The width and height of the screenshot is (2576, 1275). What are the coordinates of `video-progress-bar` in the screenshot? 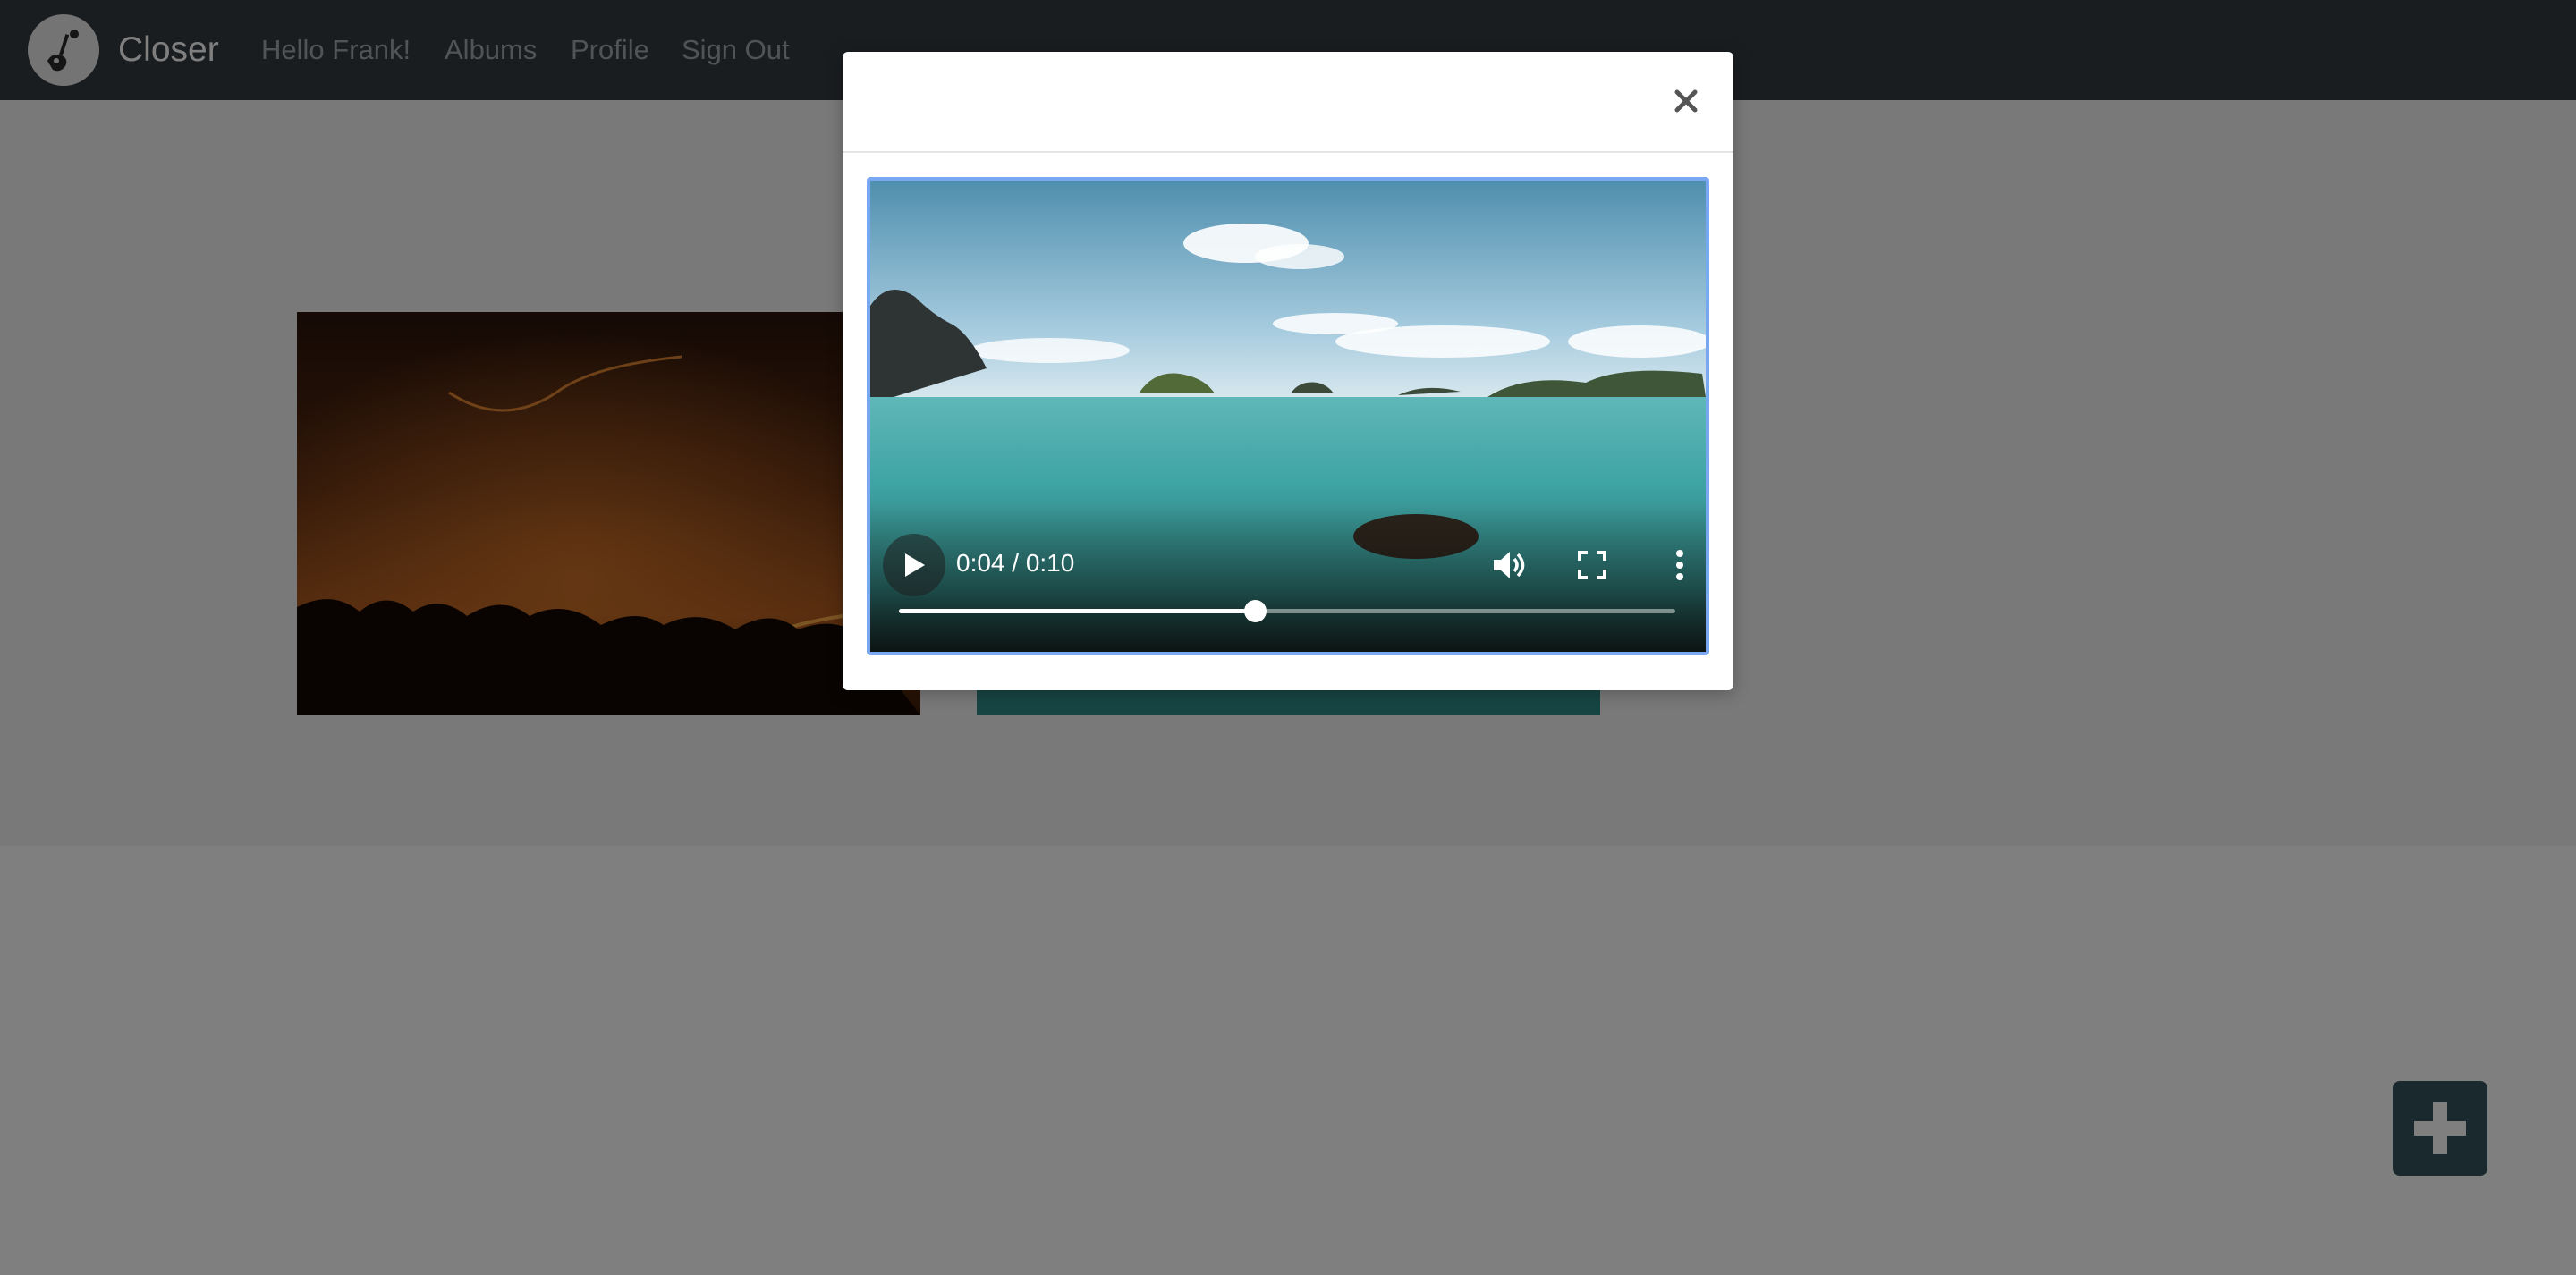 It's located at (1287, 611).